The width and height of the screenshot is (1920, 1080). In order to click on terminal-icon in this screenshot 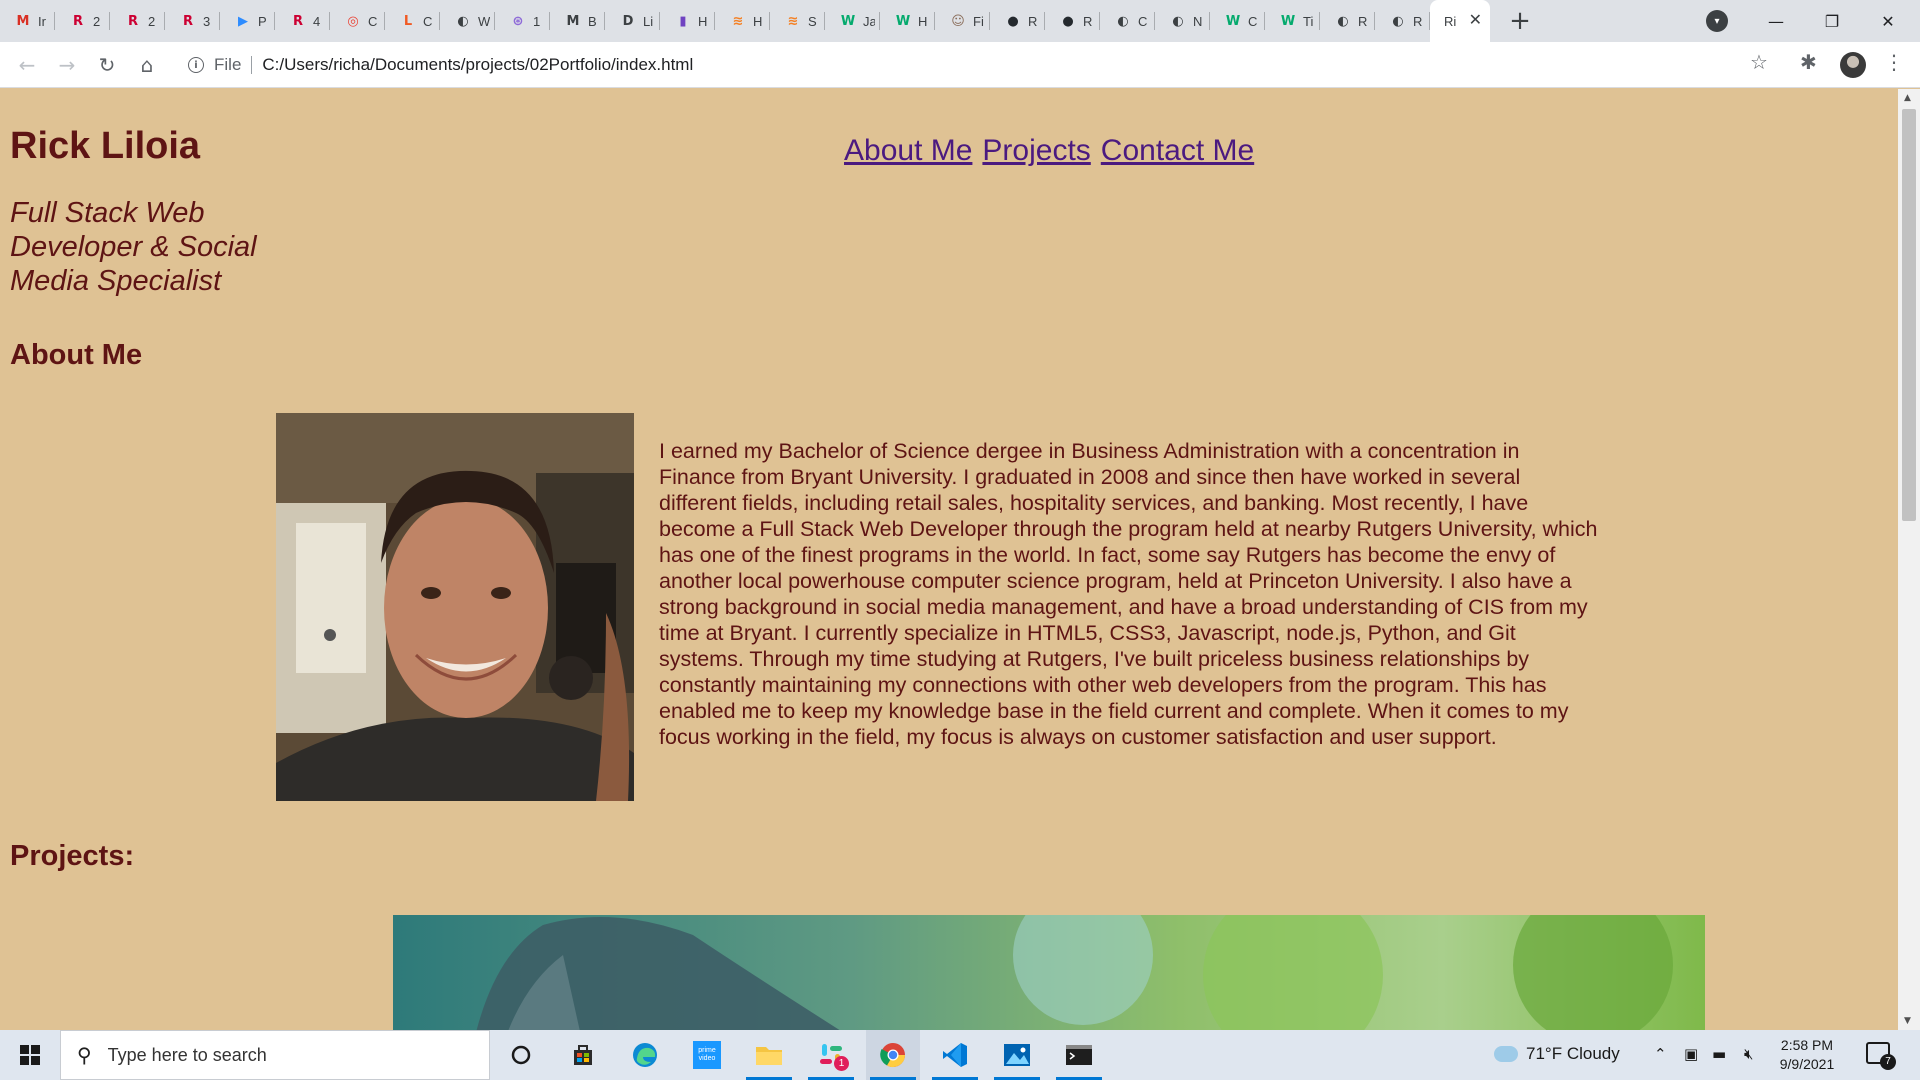, I will do `click(1079, 1055)`.